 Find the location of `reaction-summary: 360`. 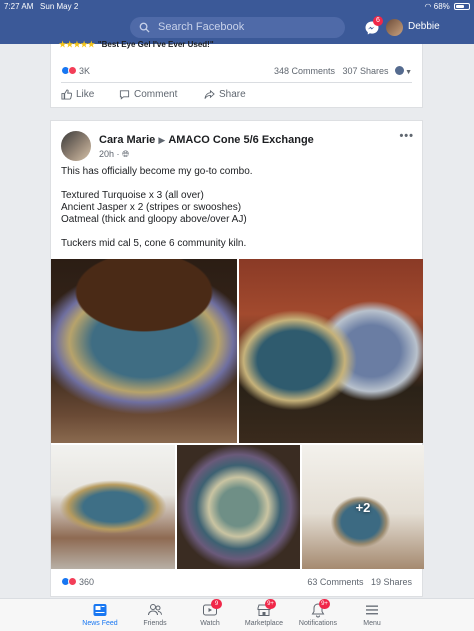

reaction-summary: 360 is located at coordinates (77, 582).